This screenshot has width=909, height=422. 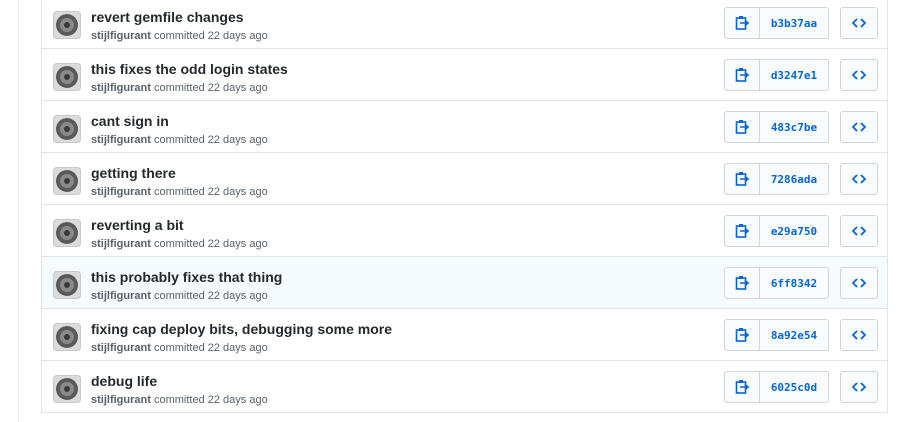 I want to click on sha-button-group: d3247e1, so click(x=776, y=75).